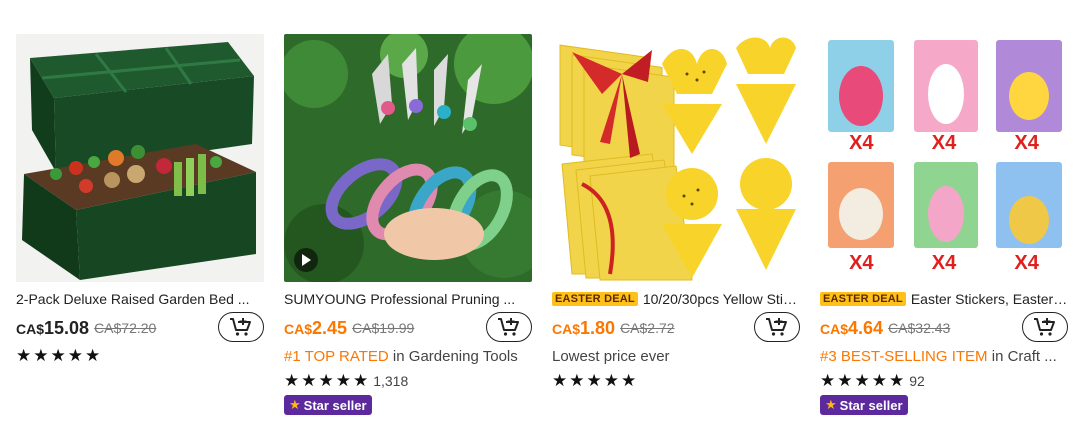  What do you see at coordinates (391, 381) in the screenshot?
I see `rating-count: 1,318` at bounding box center [391, 381].